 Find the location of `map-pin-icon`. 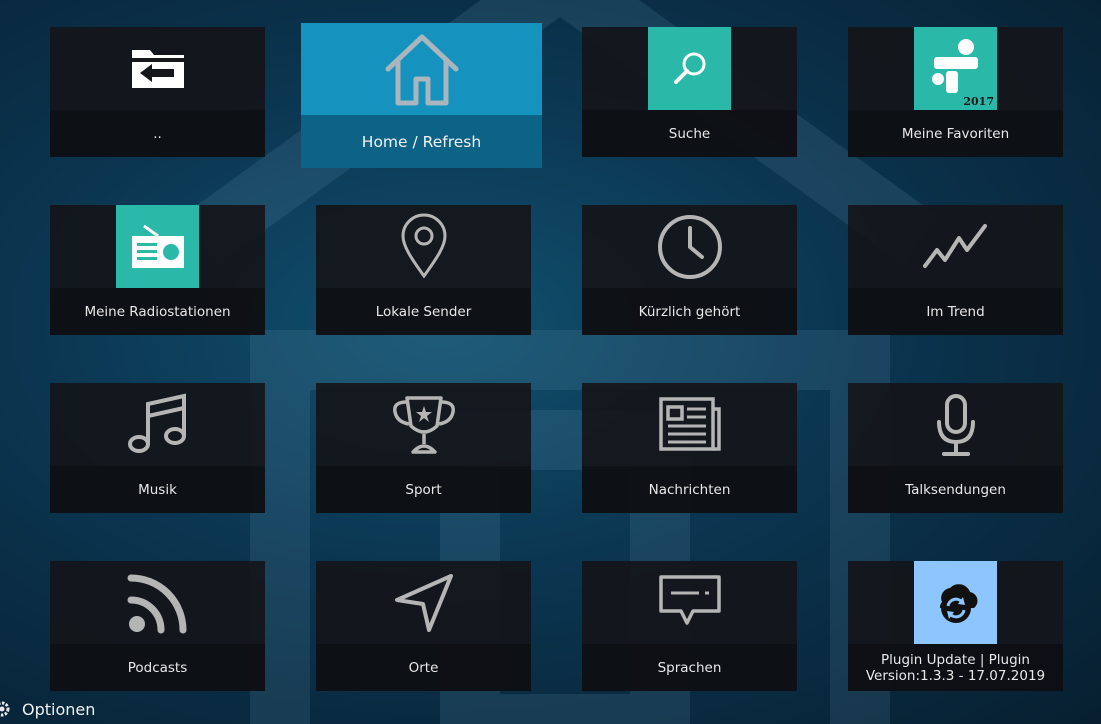

map-pin-icon is located at coordinates (423, 246).